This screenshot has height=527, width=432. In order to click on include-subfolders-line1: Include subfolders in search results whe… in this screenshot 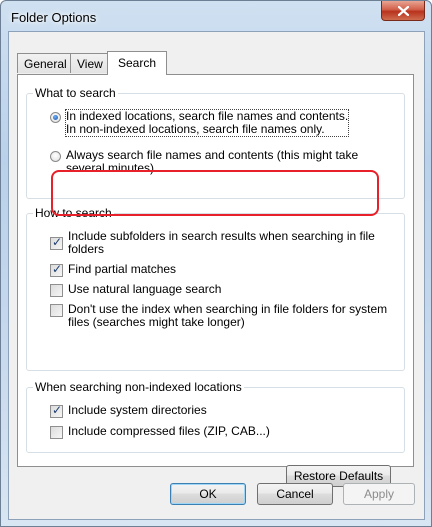, I will do `click(221, 236)`.